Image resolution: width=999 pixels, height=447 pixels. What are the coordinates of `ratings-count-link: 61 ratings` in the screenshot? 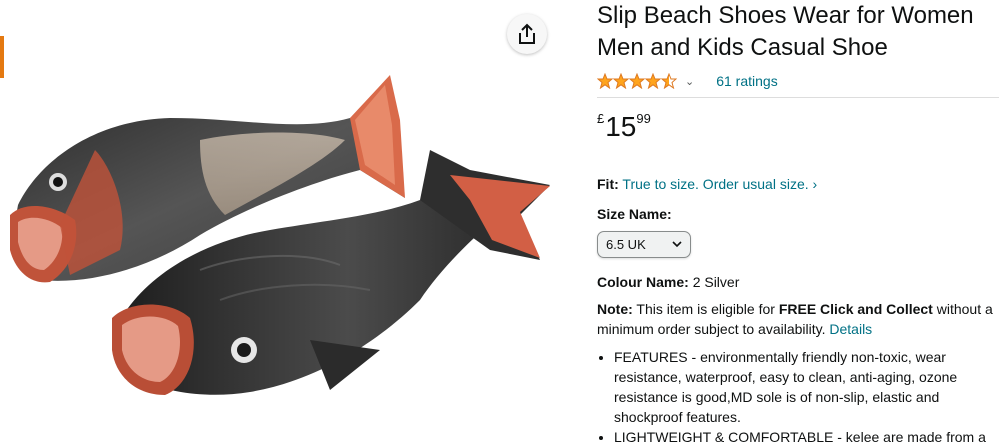 It's located at (746, 81).